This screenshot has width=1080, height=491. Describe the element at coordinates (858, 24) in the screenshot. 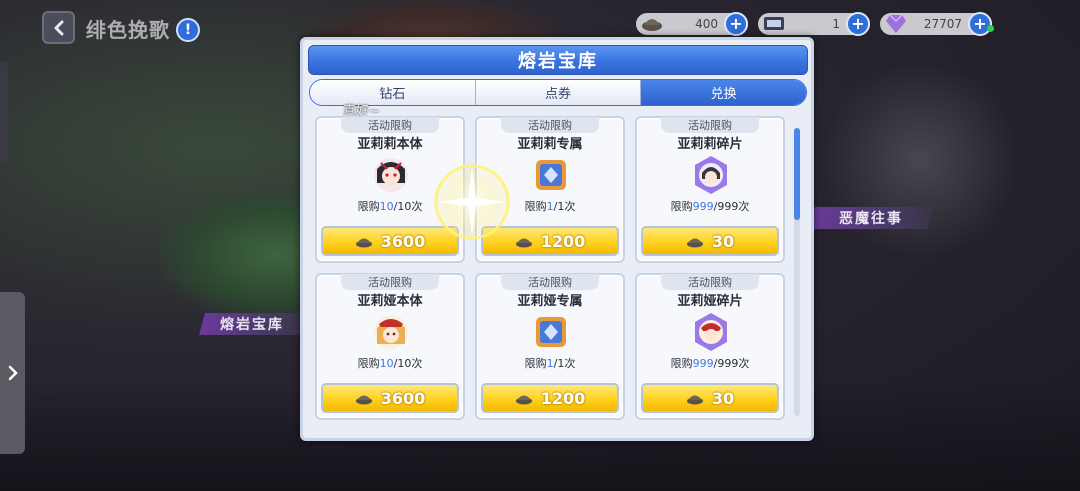

I see `add-ticket-button: +` at that location.